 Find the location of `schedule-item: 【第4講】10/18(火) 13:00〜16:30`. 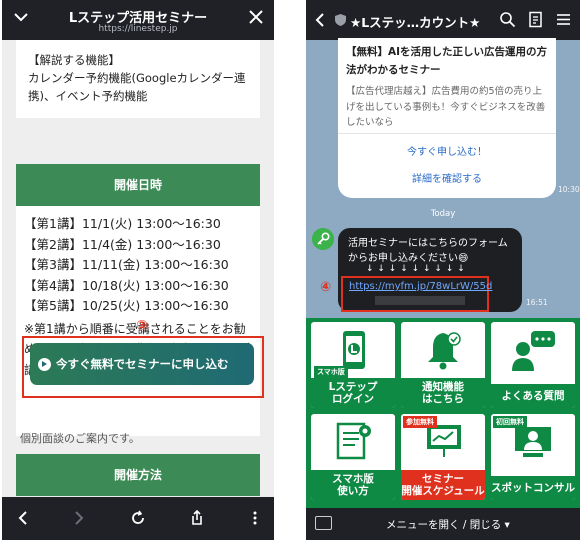

schedule-item: 【第4講】10/18(火) 13:00〜16:30 is located at coordinates (126, 285).